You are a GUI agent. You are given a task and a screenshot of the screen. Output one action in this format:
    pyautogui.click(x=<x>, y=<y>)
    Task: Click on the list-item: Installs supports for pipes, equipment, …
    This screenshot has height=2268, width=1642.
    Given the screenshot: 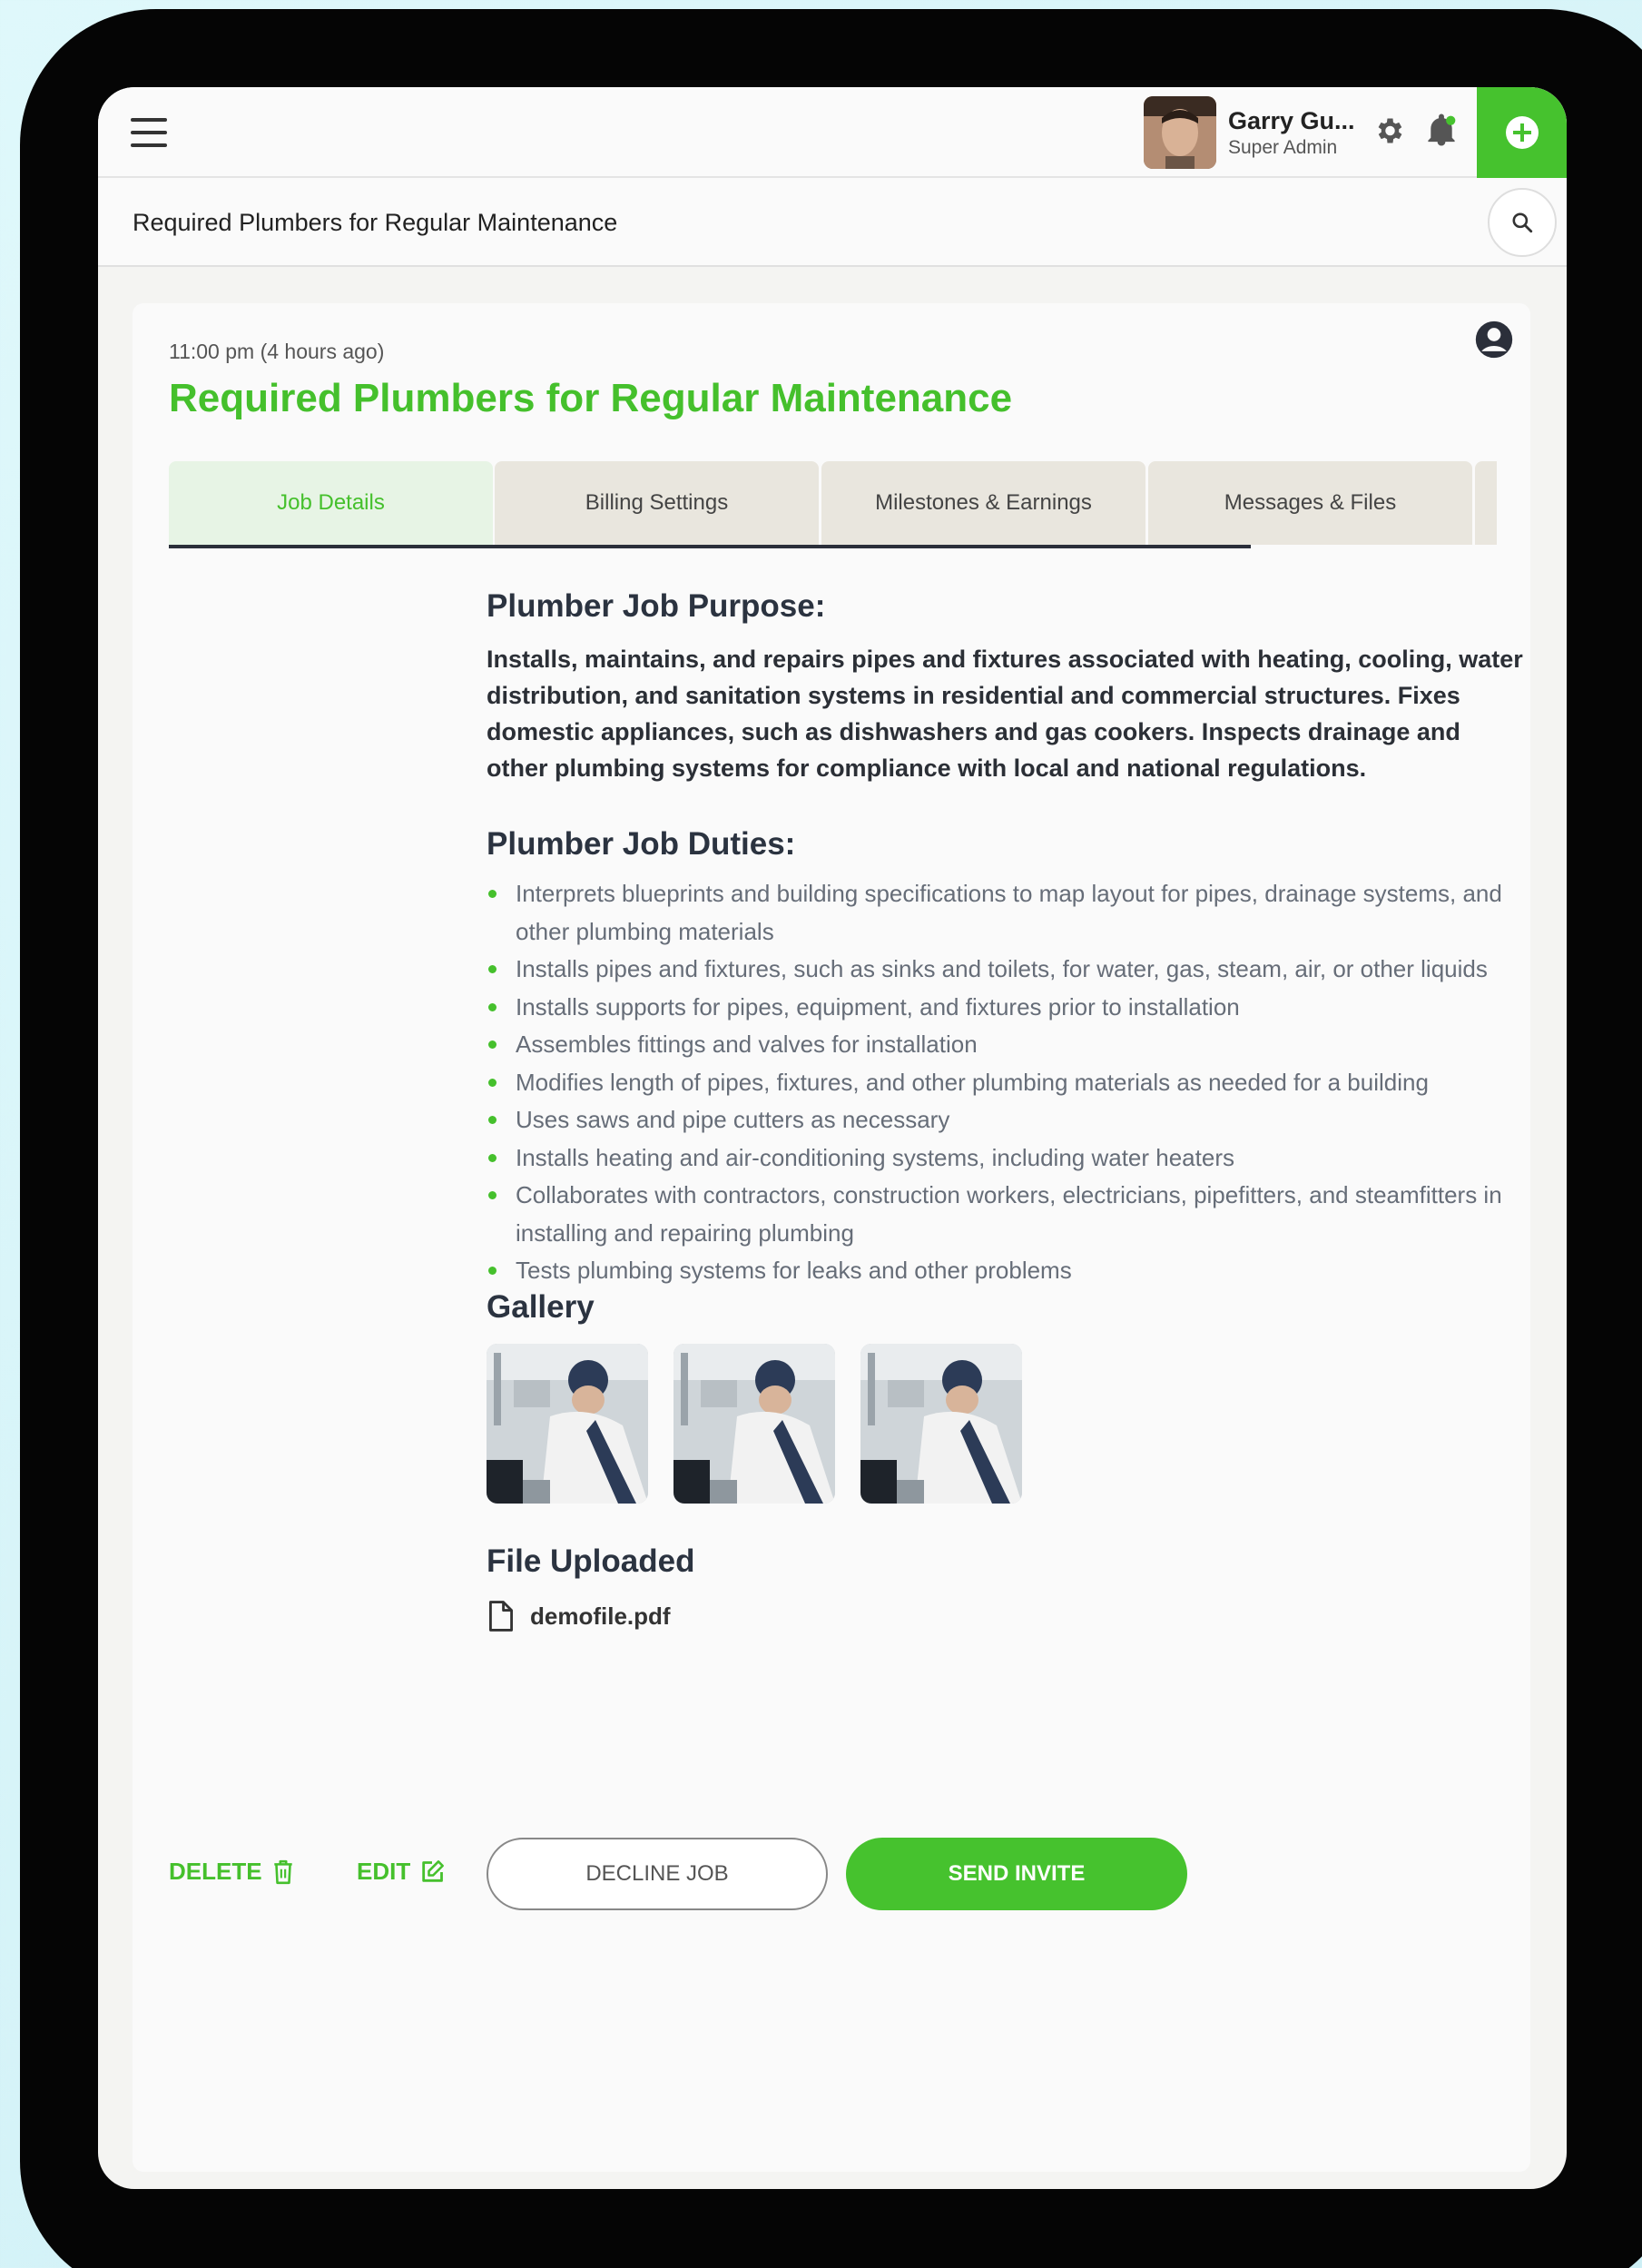 What is the action you would take?
    pyautogui.click(x=999, y=1008)
    